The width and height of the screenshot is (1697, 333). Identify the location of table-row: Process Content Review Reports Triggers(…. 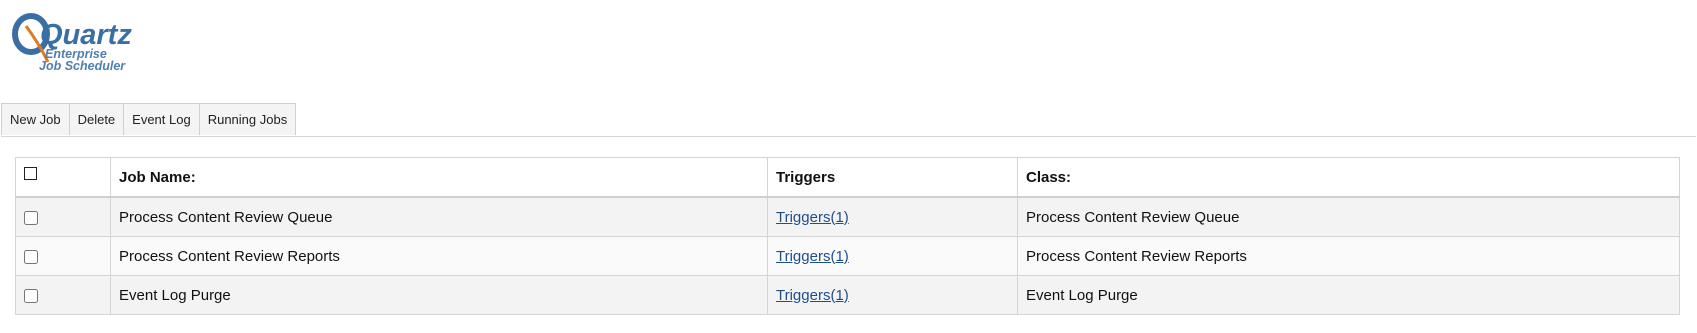
(847, 256).